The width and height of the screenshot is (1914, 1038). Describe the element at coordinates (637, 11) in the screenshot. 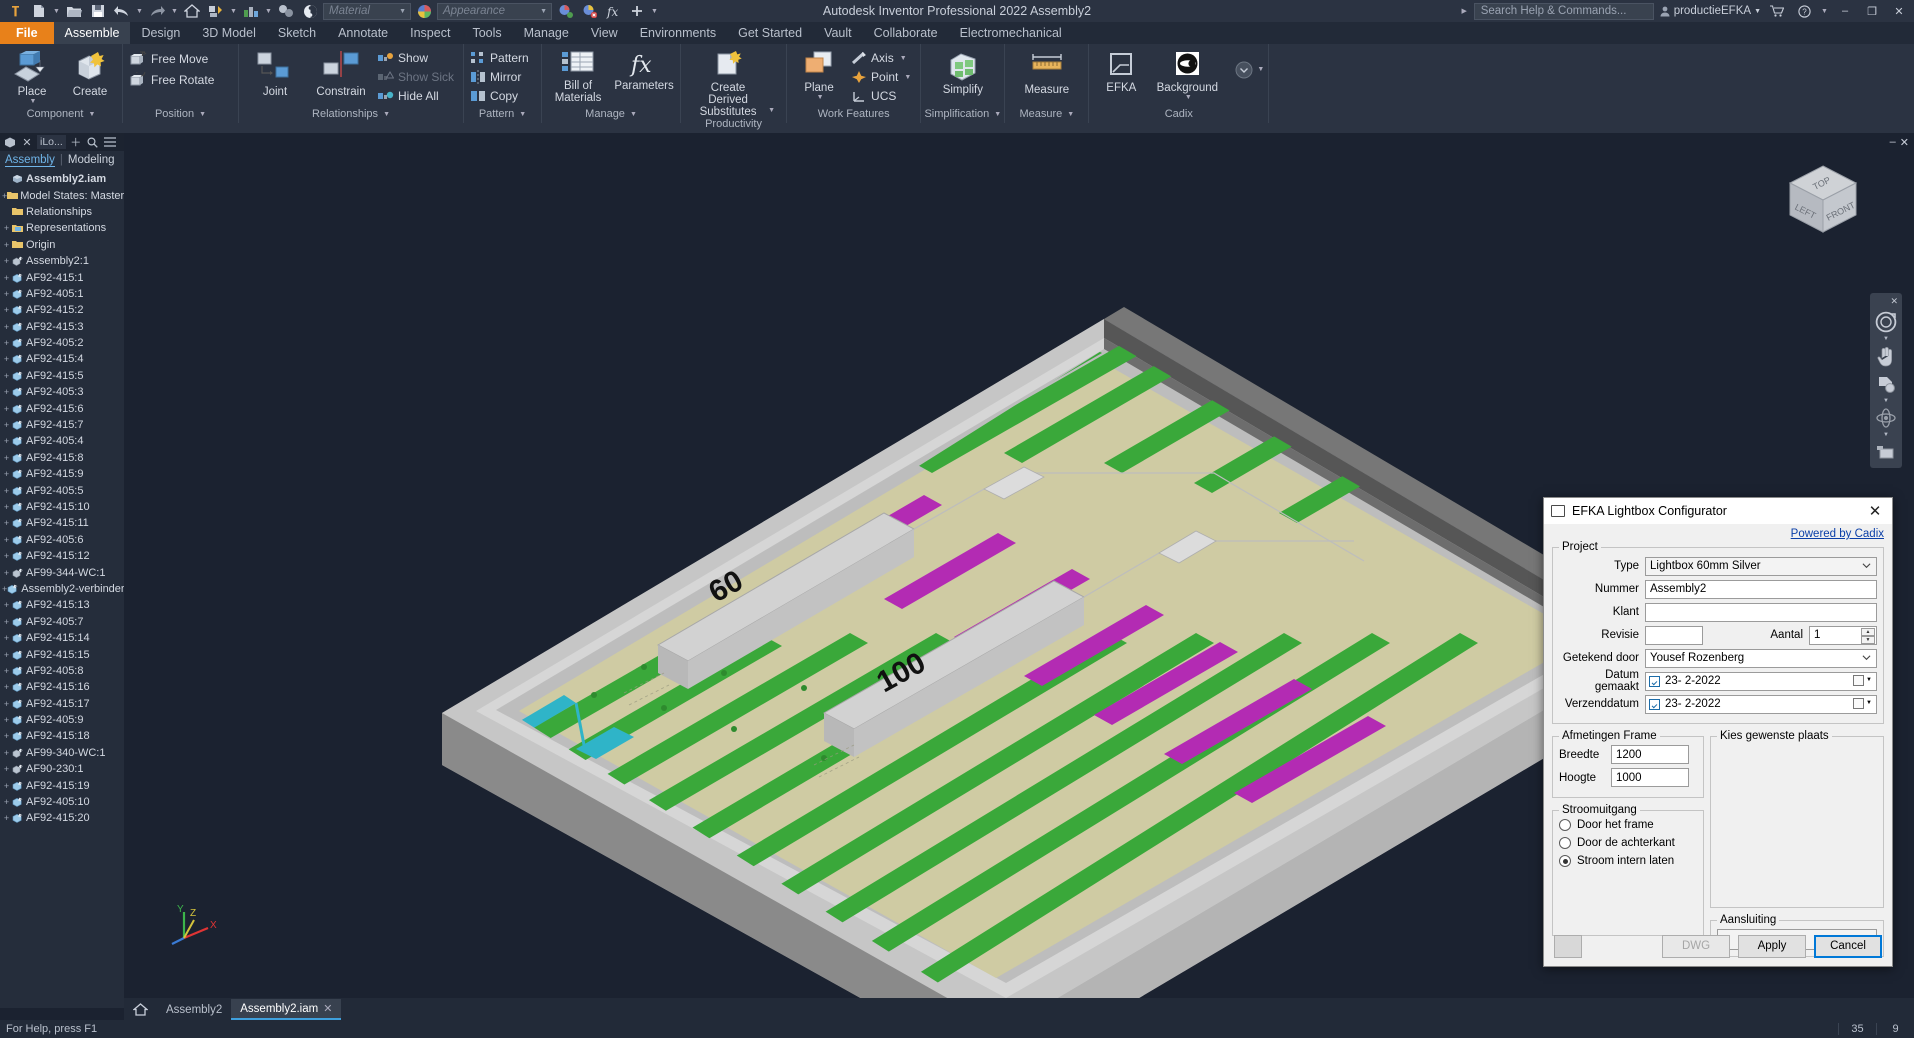

I see `add-icon` at that location.